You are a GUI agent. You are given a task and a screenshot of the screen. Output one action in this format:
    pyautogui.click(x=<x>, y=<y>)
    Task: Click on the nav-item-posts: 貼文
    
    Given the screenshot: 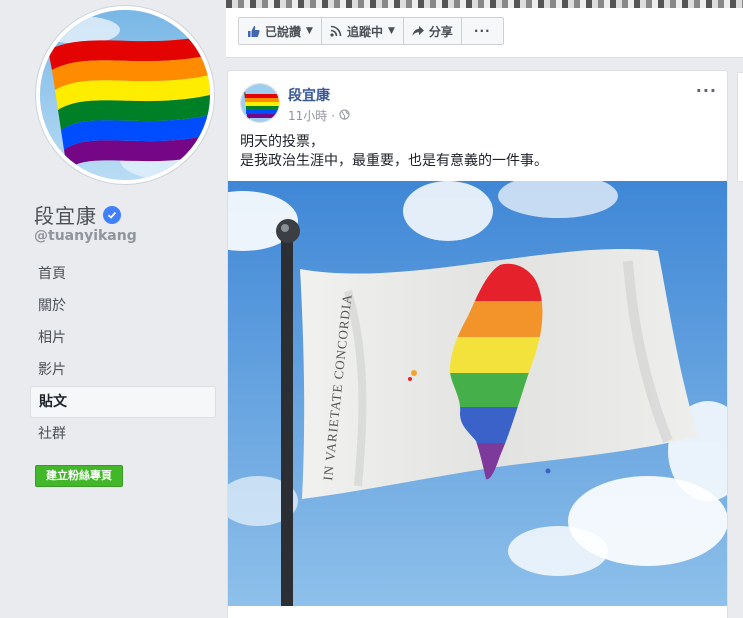 What is the action you would take?
    pyautogui.click(x=123, y=402)
    